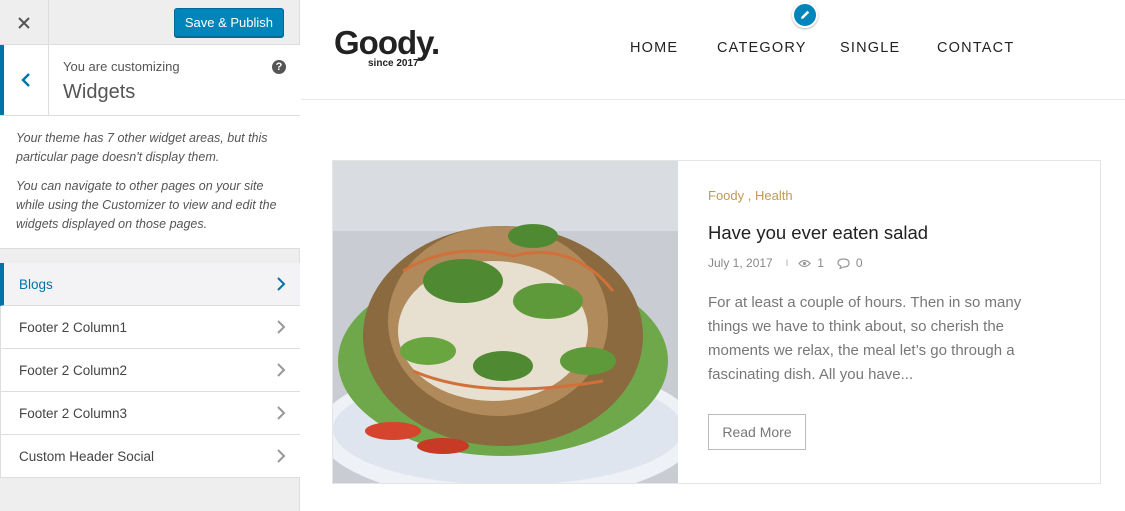  I want to click on chevron-left-icon, so click(25, 80).